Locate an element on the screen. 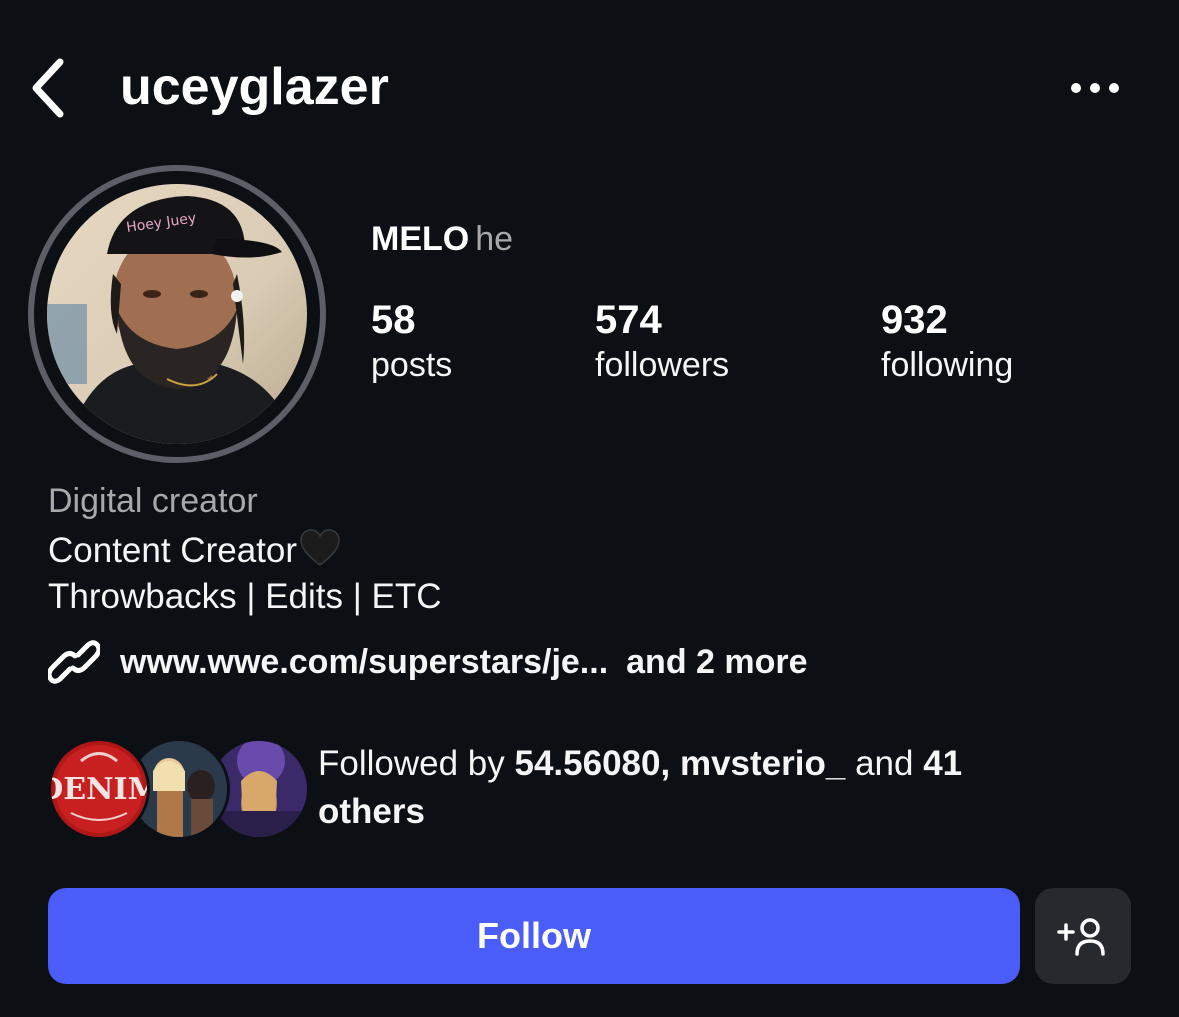 The width and height of the screenshot is (1179, 1017). chevron-left-icon is located at coordinates (48, 88).